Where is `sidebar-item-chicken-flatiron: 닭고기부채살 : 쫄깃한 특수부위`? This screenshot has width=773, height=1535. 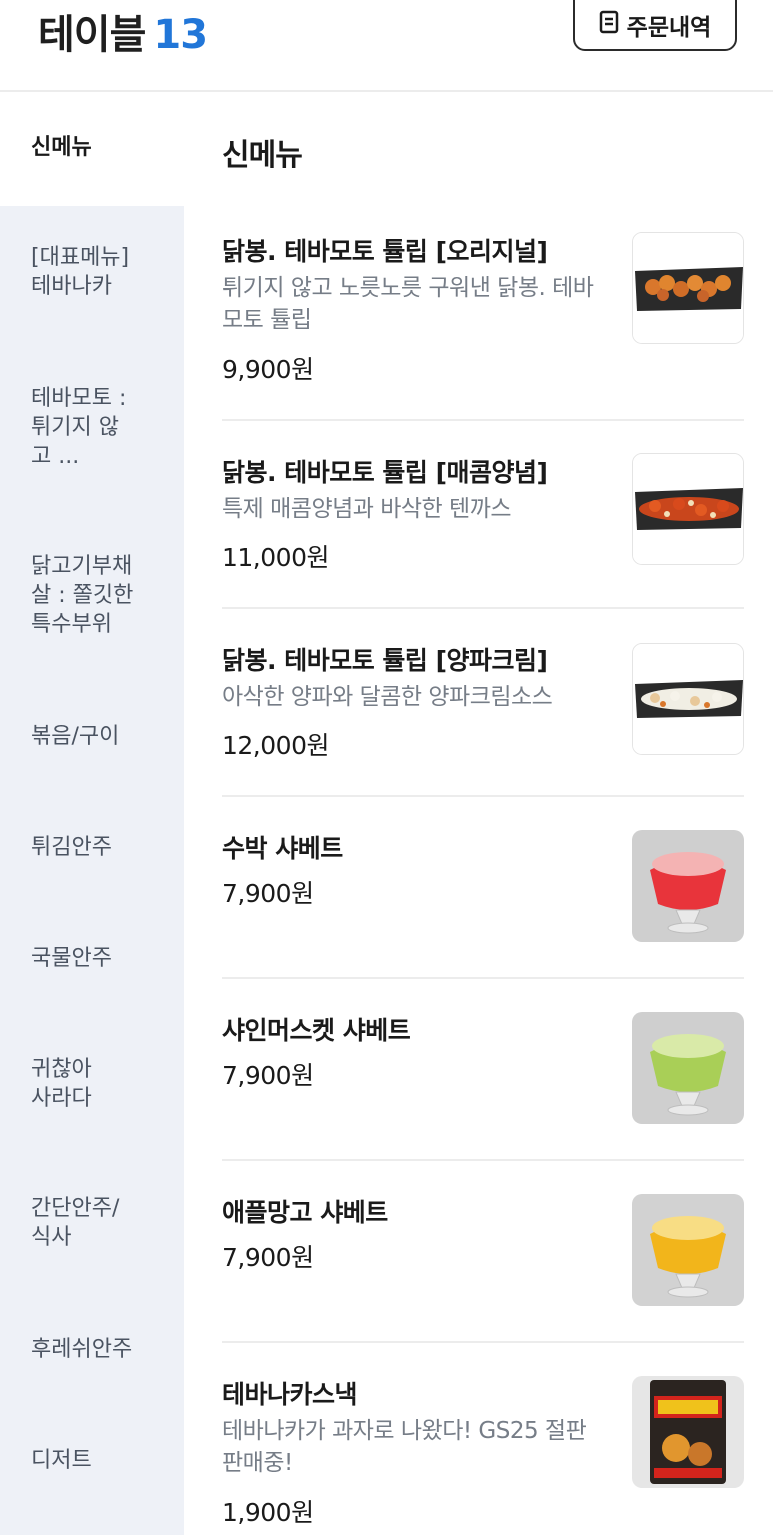
sidebar-item-chicken-flatiron: 닭고기부채살 : 쫄깃한 특수부위 is located at coordinates (70, 595).